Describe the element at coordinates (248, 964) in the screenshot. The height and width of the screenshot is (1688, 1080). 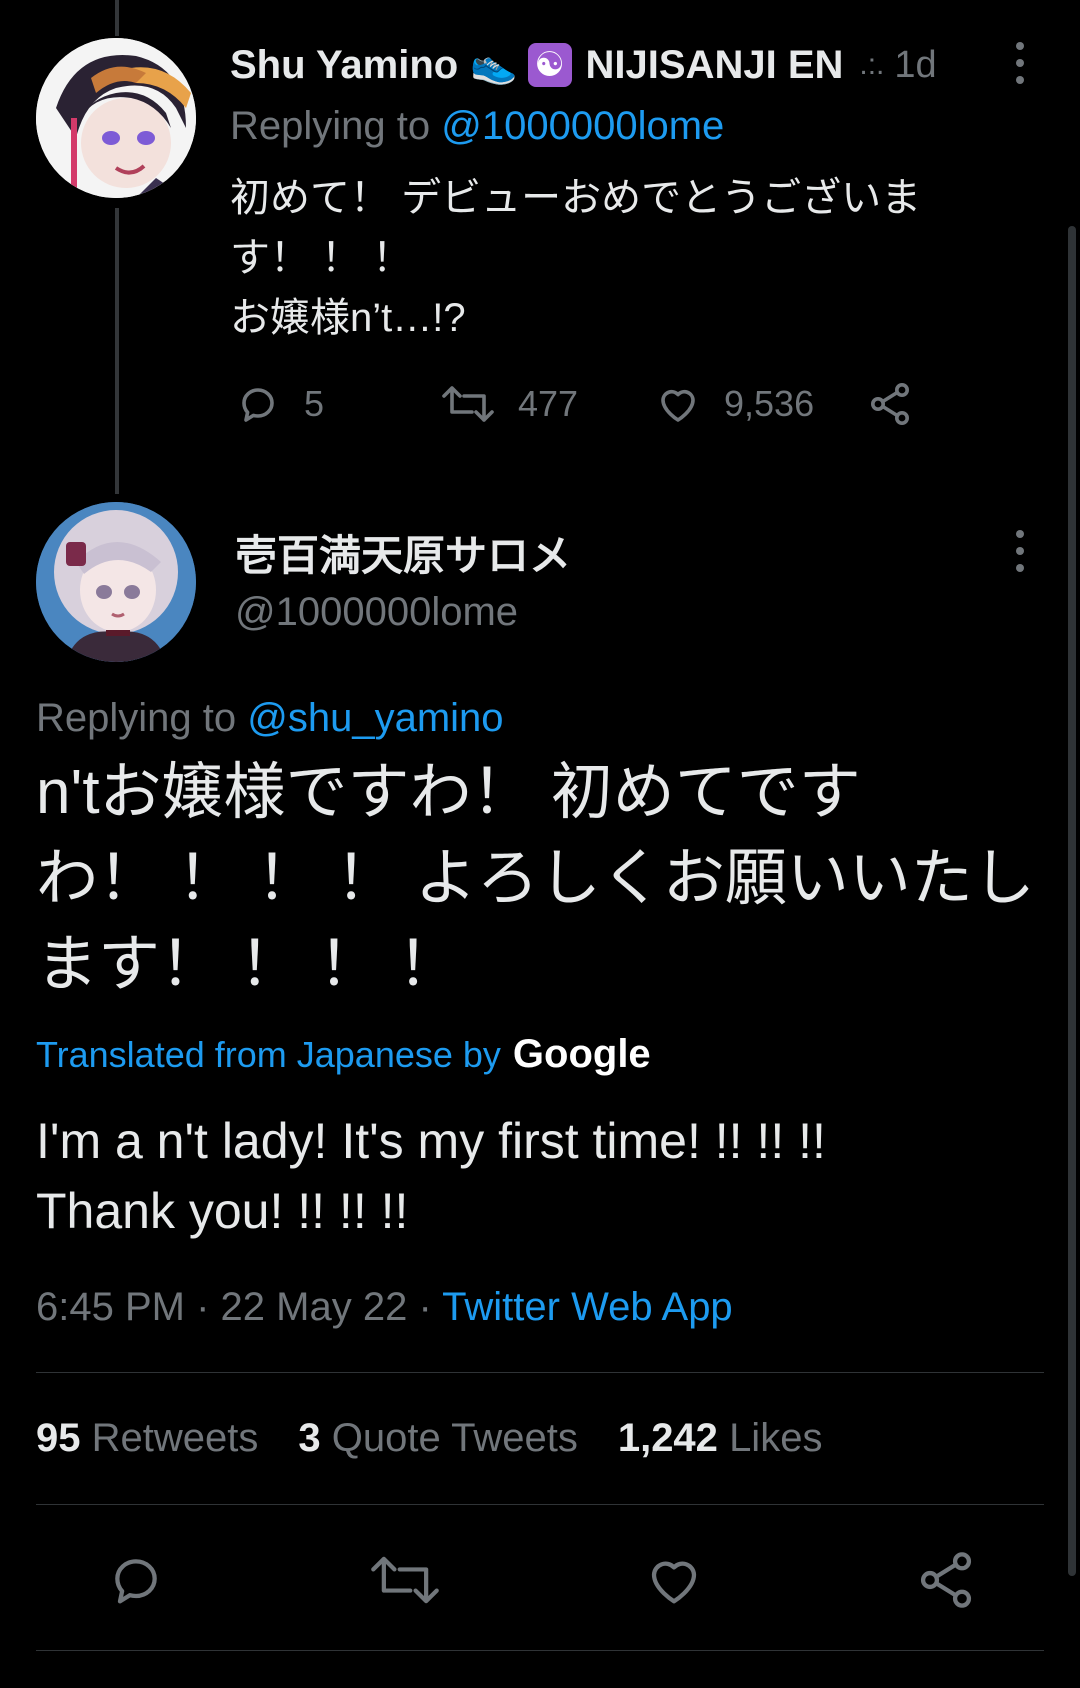
I see `main-text-line3: ます！ ！ ！ ！` at that location.